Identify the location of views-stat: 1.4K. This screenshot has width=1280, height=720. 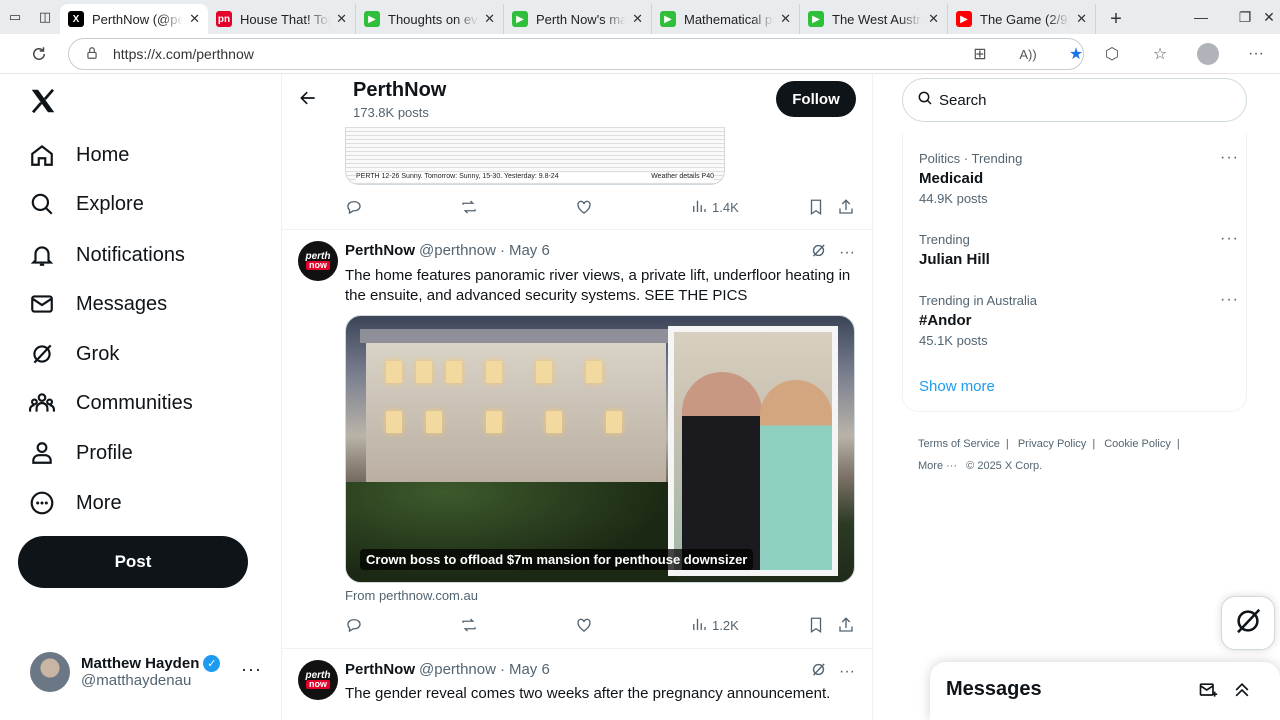
(714, 207).